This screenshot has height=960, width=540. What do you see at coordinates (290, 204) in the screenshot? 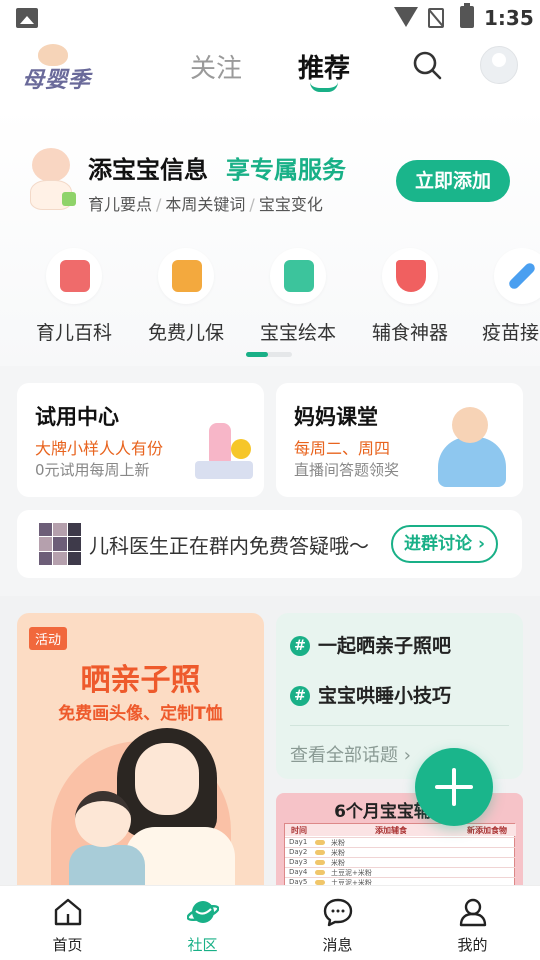
I see `banner-subtitle-item: 宝宝变化` at bounding box center [290, 204].